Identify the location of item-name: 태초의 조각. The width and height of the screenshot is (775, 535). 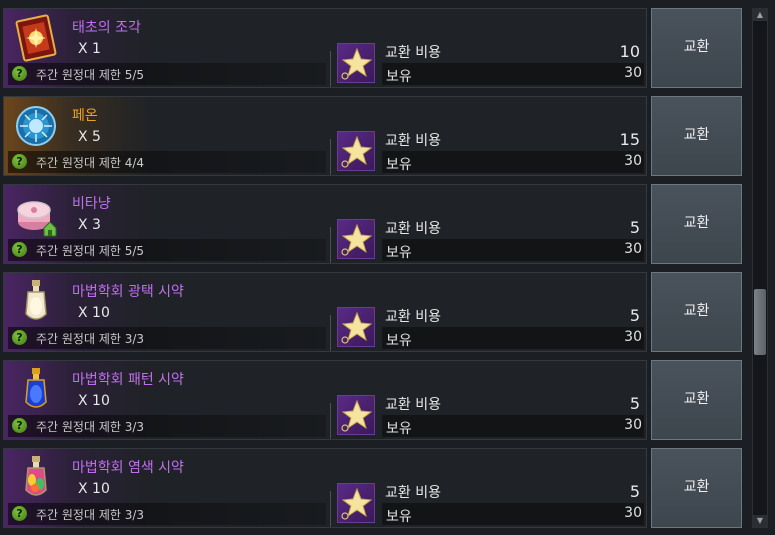
(106, 28).